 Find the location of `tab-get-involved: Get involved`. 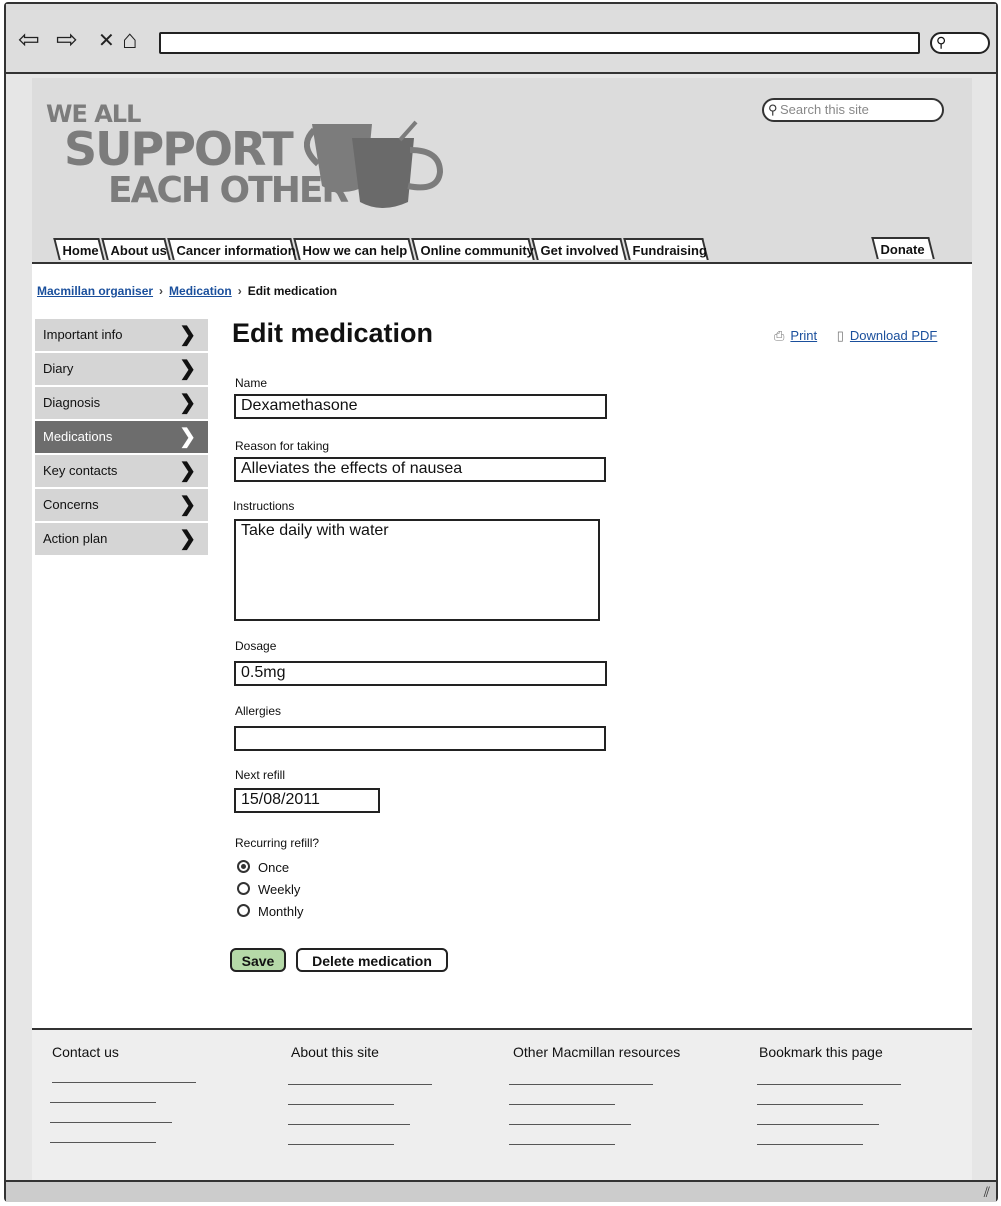

tab-get-involved: Get involved is located at coordinates (579, 249).